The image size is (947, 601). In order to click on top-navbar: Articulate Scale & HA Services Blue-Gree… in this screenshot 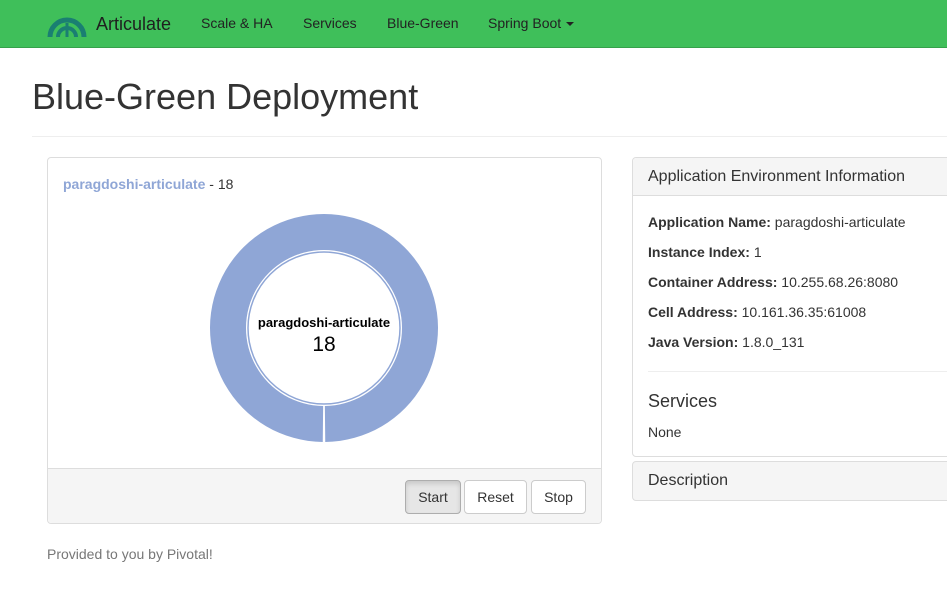, I will do `click(473, 24)`.